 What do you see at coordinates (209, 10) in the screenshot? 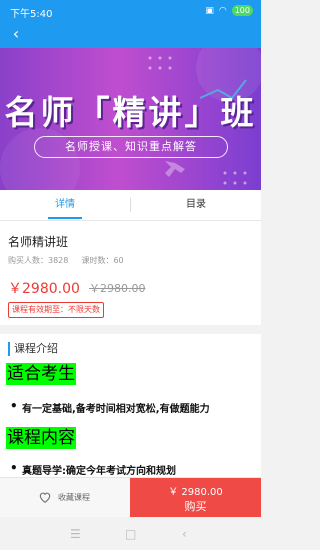
I see `signal-icon: ▣` at bounding box center [209, 10].